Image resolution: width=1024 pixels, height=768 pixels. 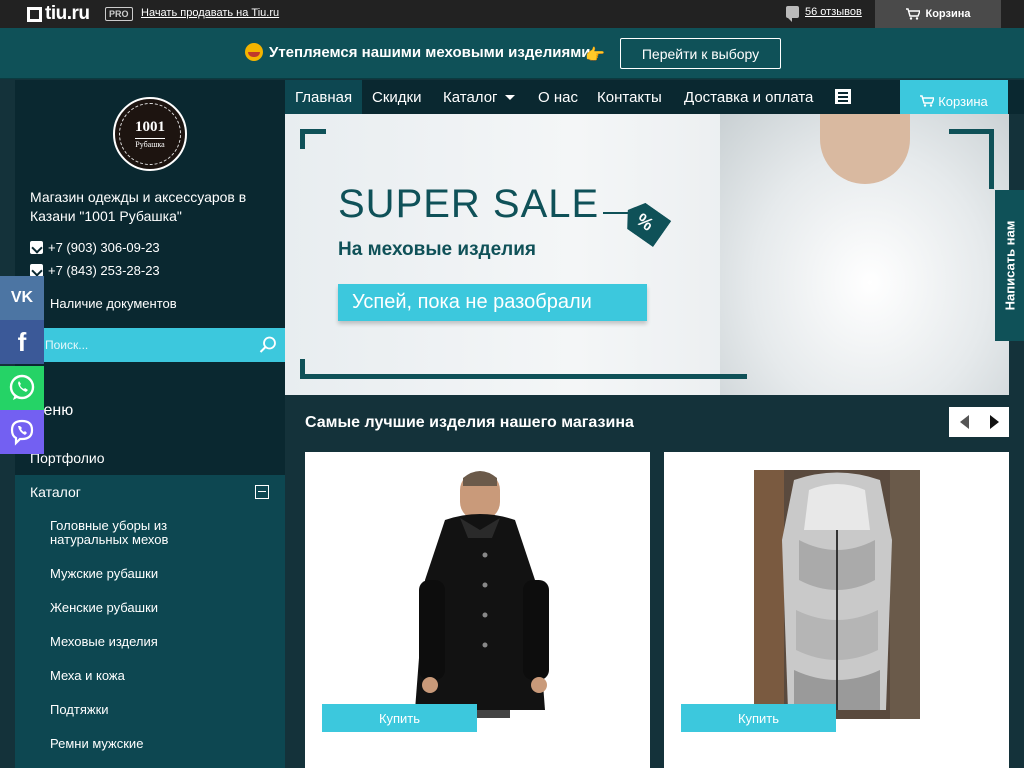 I want to click on discount-tag-icon: %, so click(x=645, y=222).